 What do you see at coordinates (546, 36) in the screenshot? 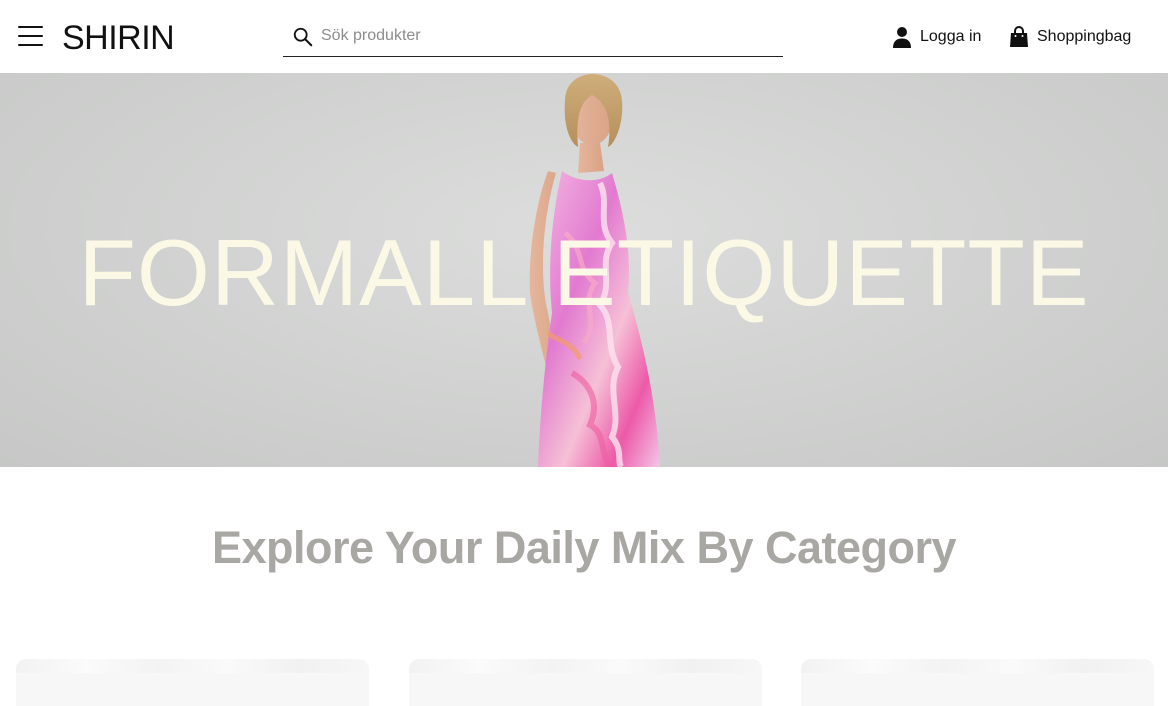
I see `search-input` at bounding box center [546, 36].